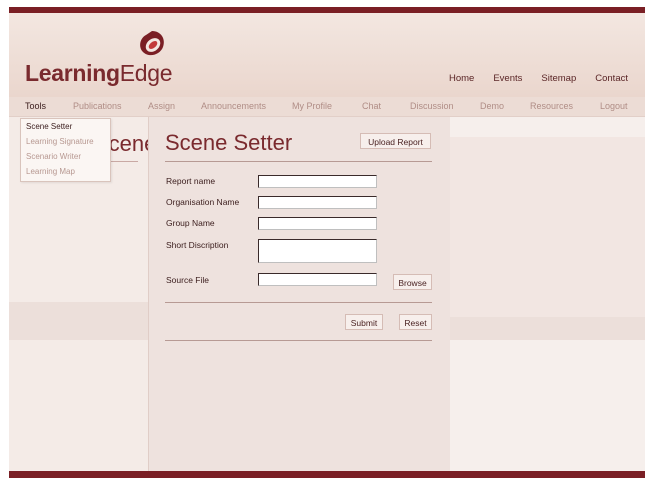 This screenshot has width=645, height=478. Describe the element at coordinates (152, 43) in the screenshot. I see `red-swirl-icon` at that location.